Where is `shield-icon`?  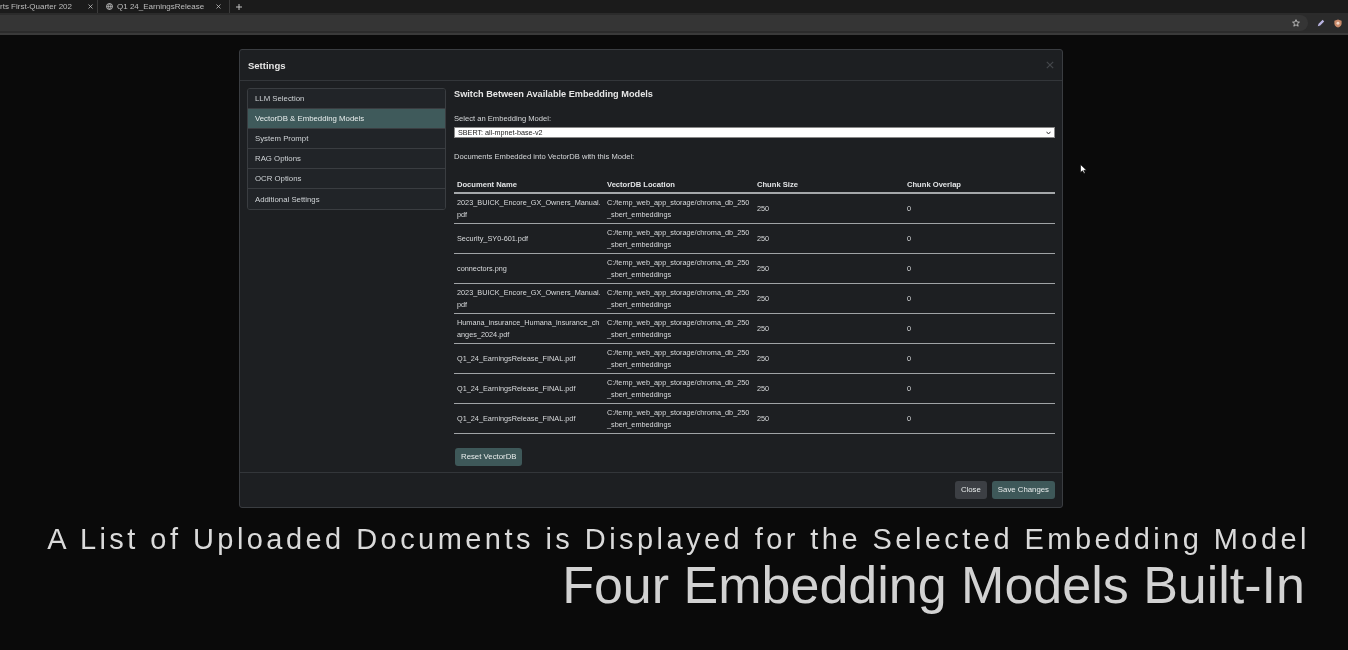
shield-icon is located at coordinates (1338, 23).